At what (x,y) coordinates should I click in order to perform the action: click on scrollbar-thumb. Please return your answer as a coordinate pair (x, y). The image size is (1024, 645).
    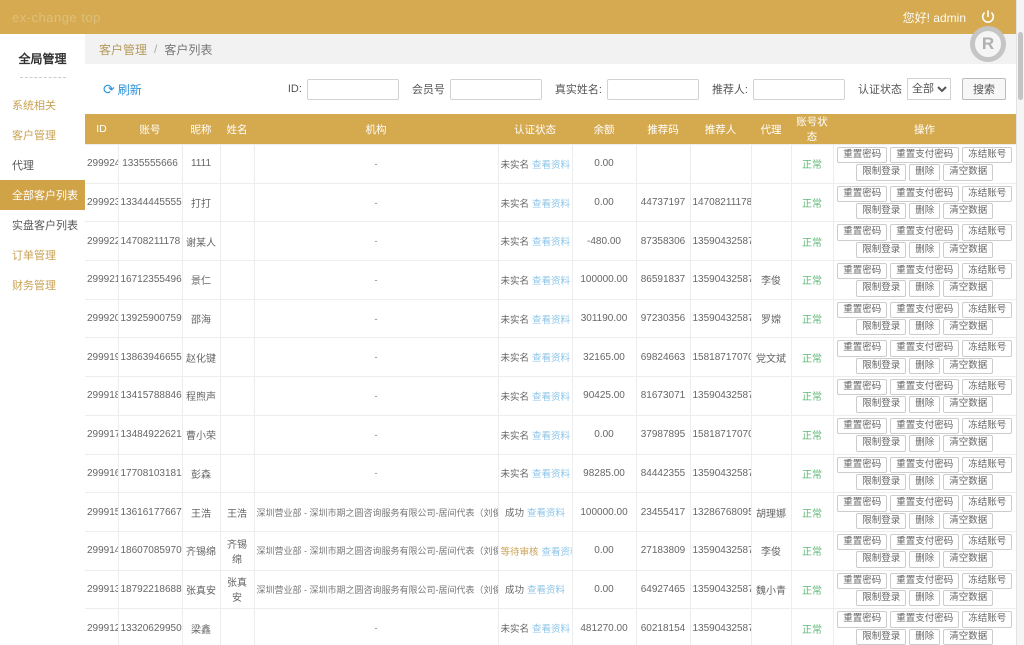
    Looking at the image, I should click on (1020, 66).